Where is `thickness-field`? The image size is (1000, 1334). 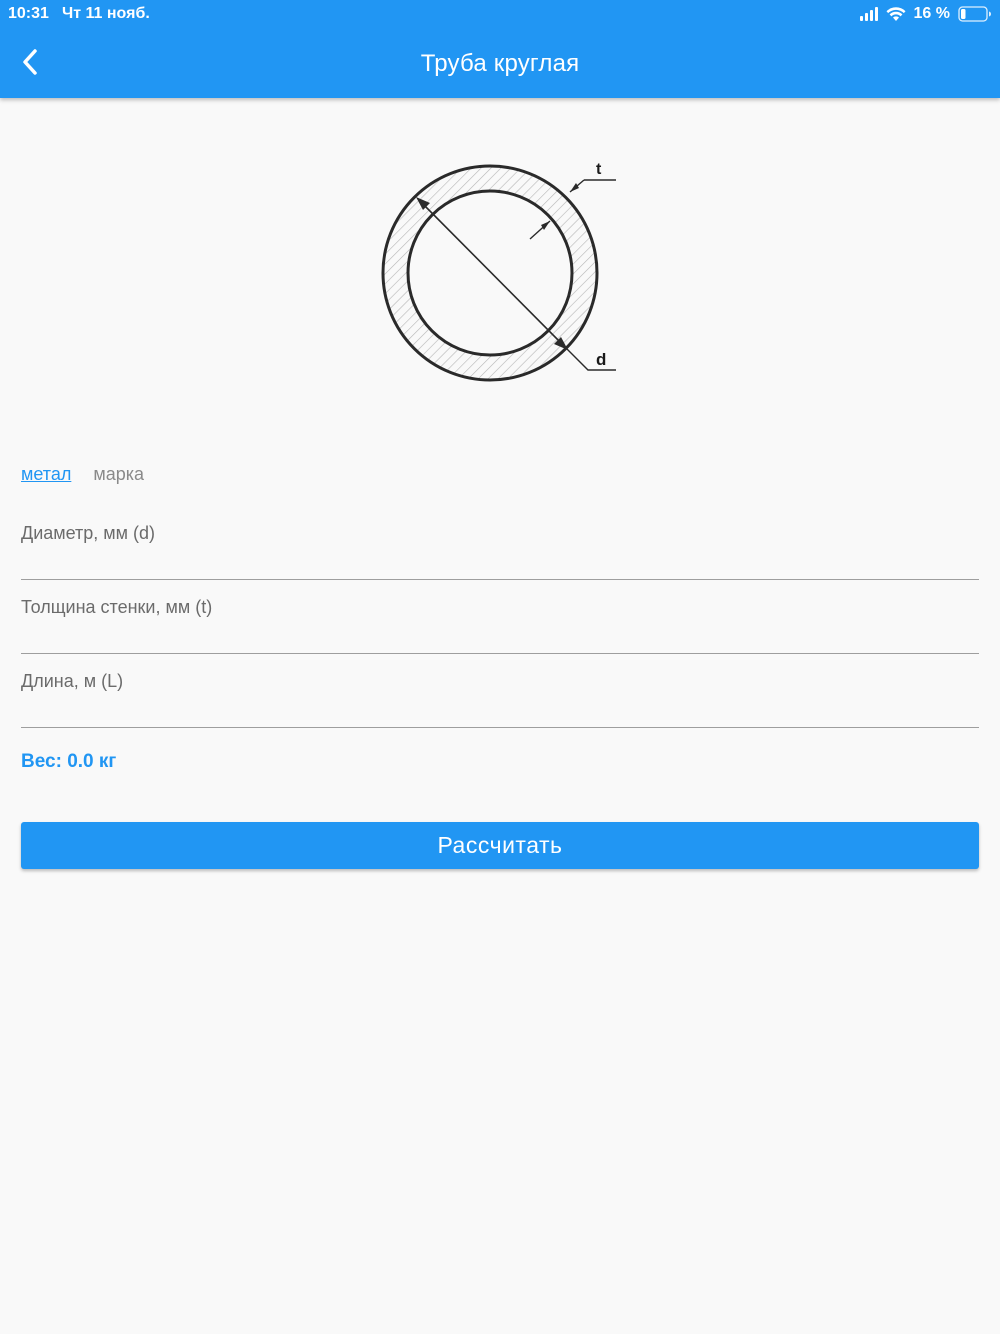 thickness-field is located at coordinates (500, 617).